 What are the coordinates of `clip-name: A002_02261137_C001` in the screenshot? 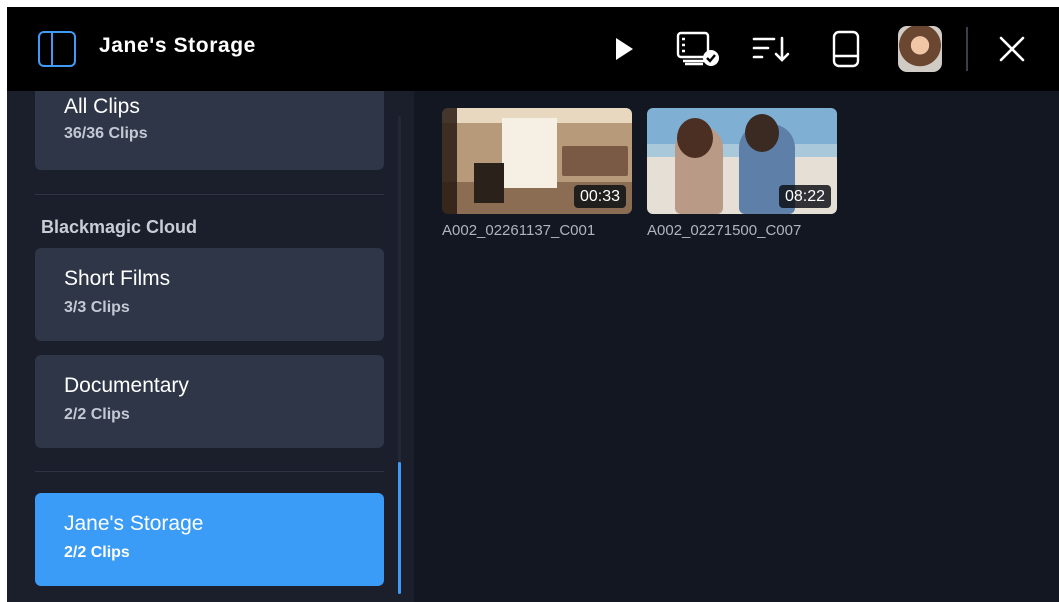 It's located at (519, 230).